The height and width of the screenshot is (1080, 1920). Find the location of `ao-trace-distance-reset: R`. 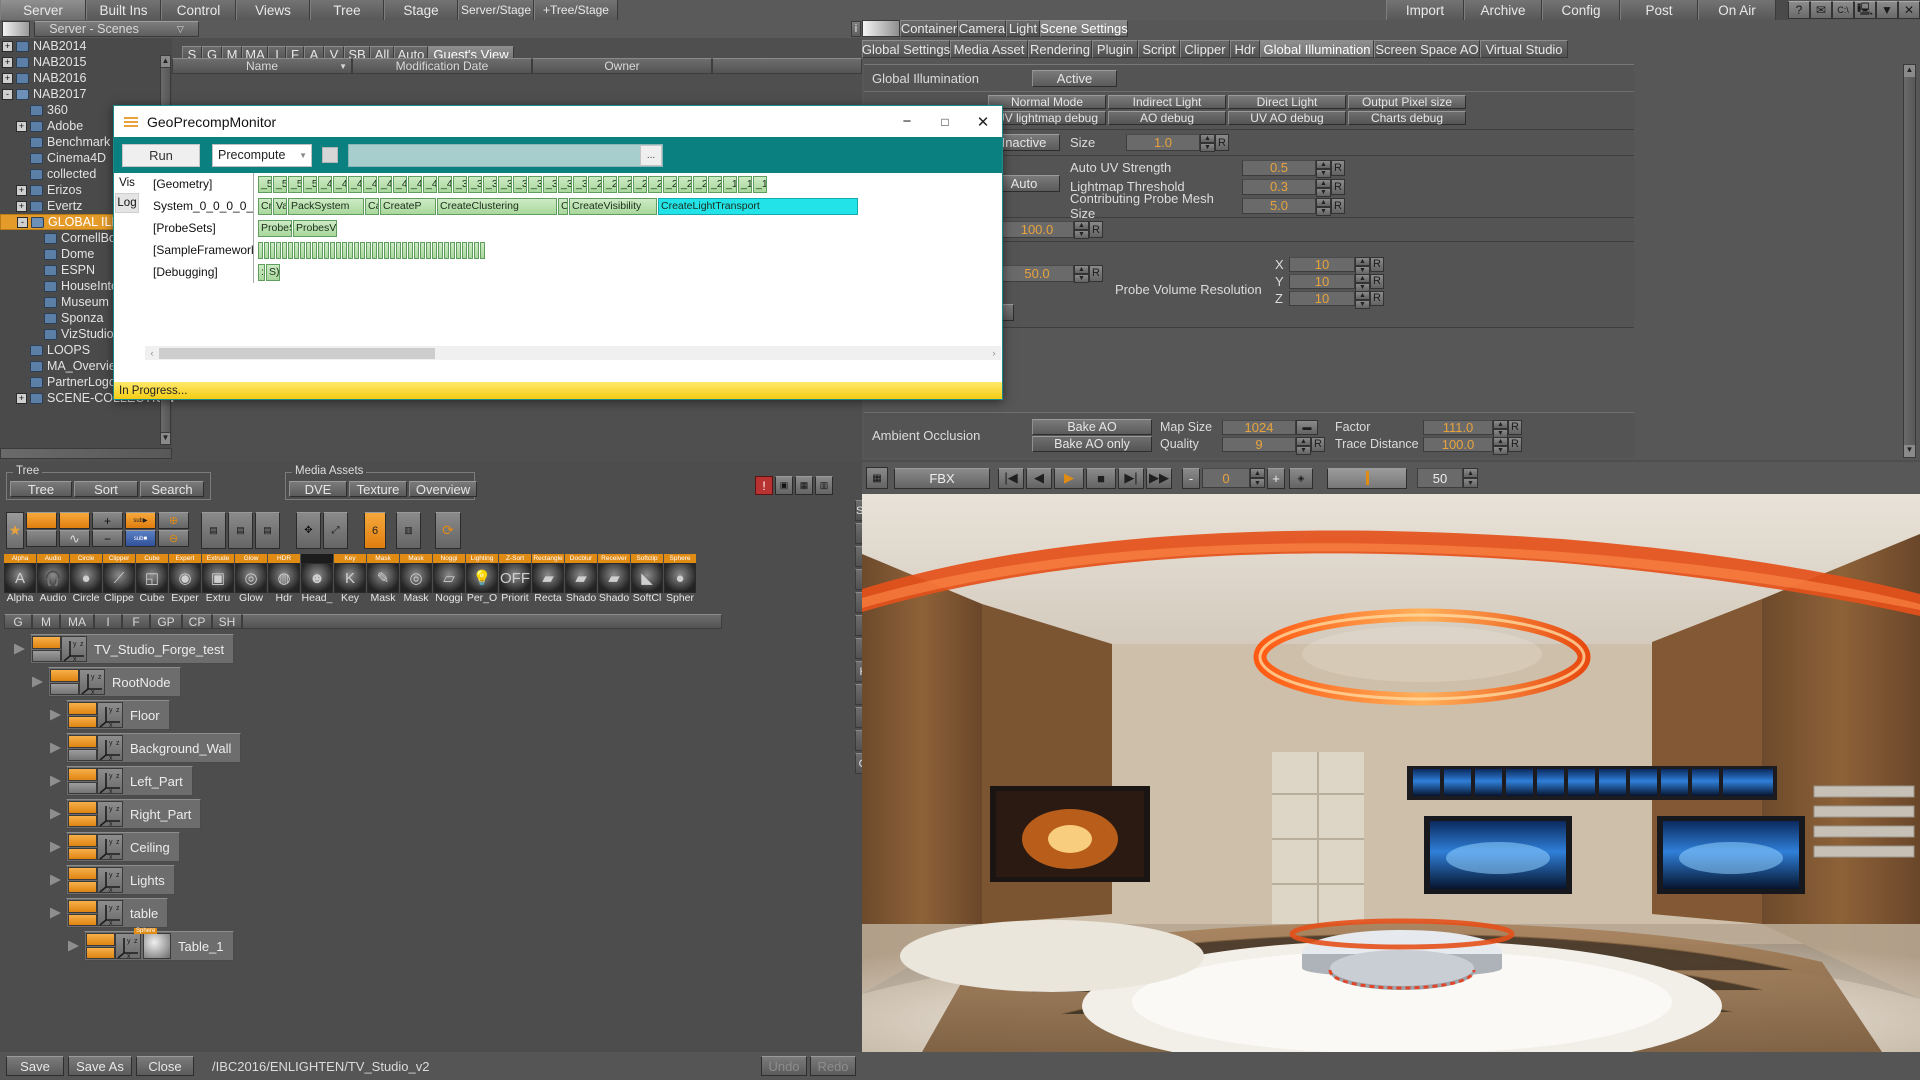

ao-trace-distance-reset: R is located at coordinates (1515, 444).